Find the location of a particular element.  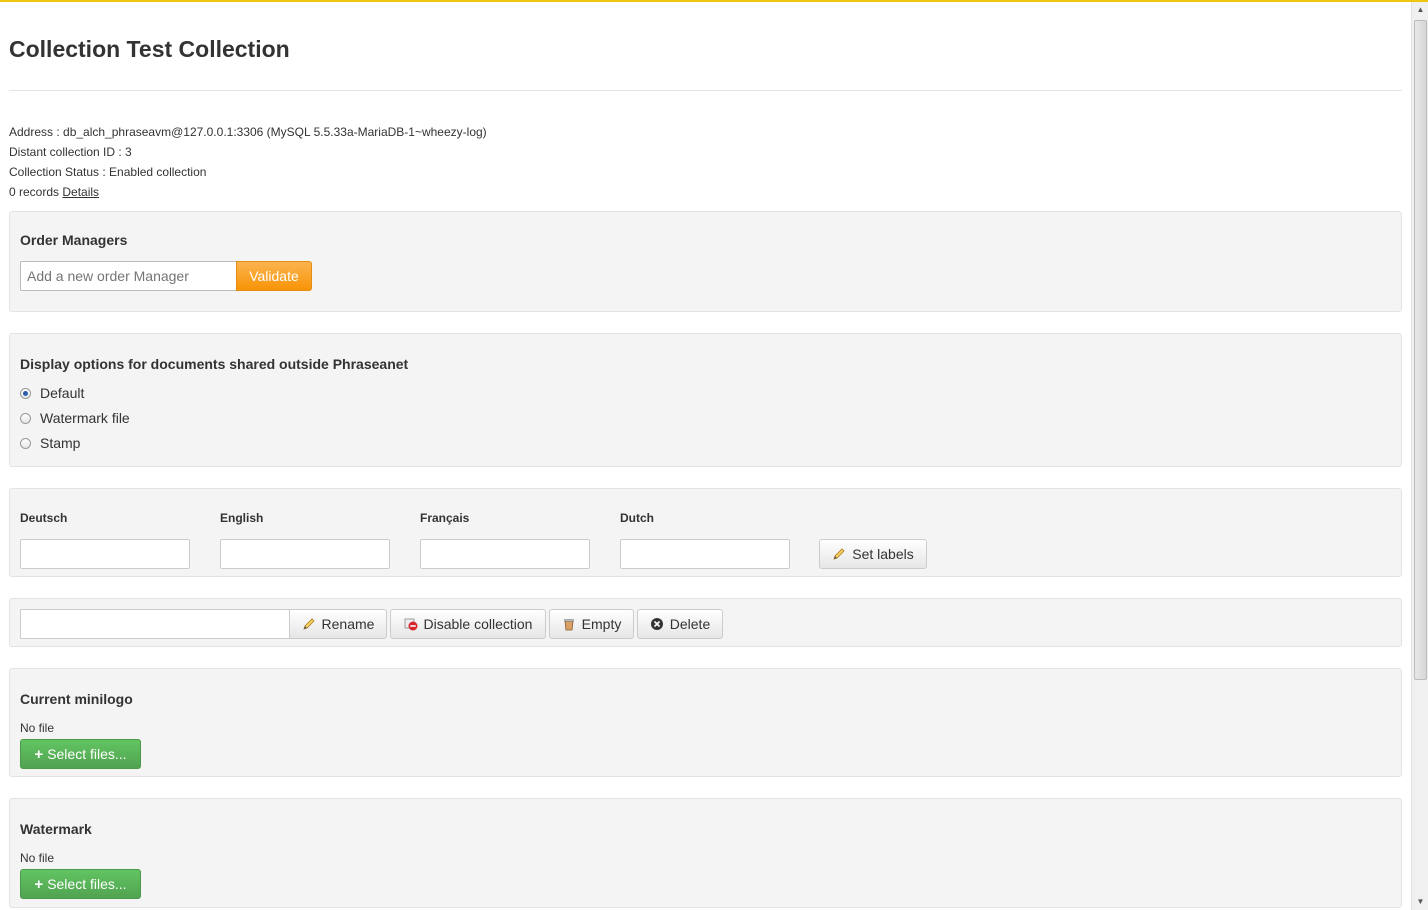

details-link: Details is located at coordinates (80, 192).